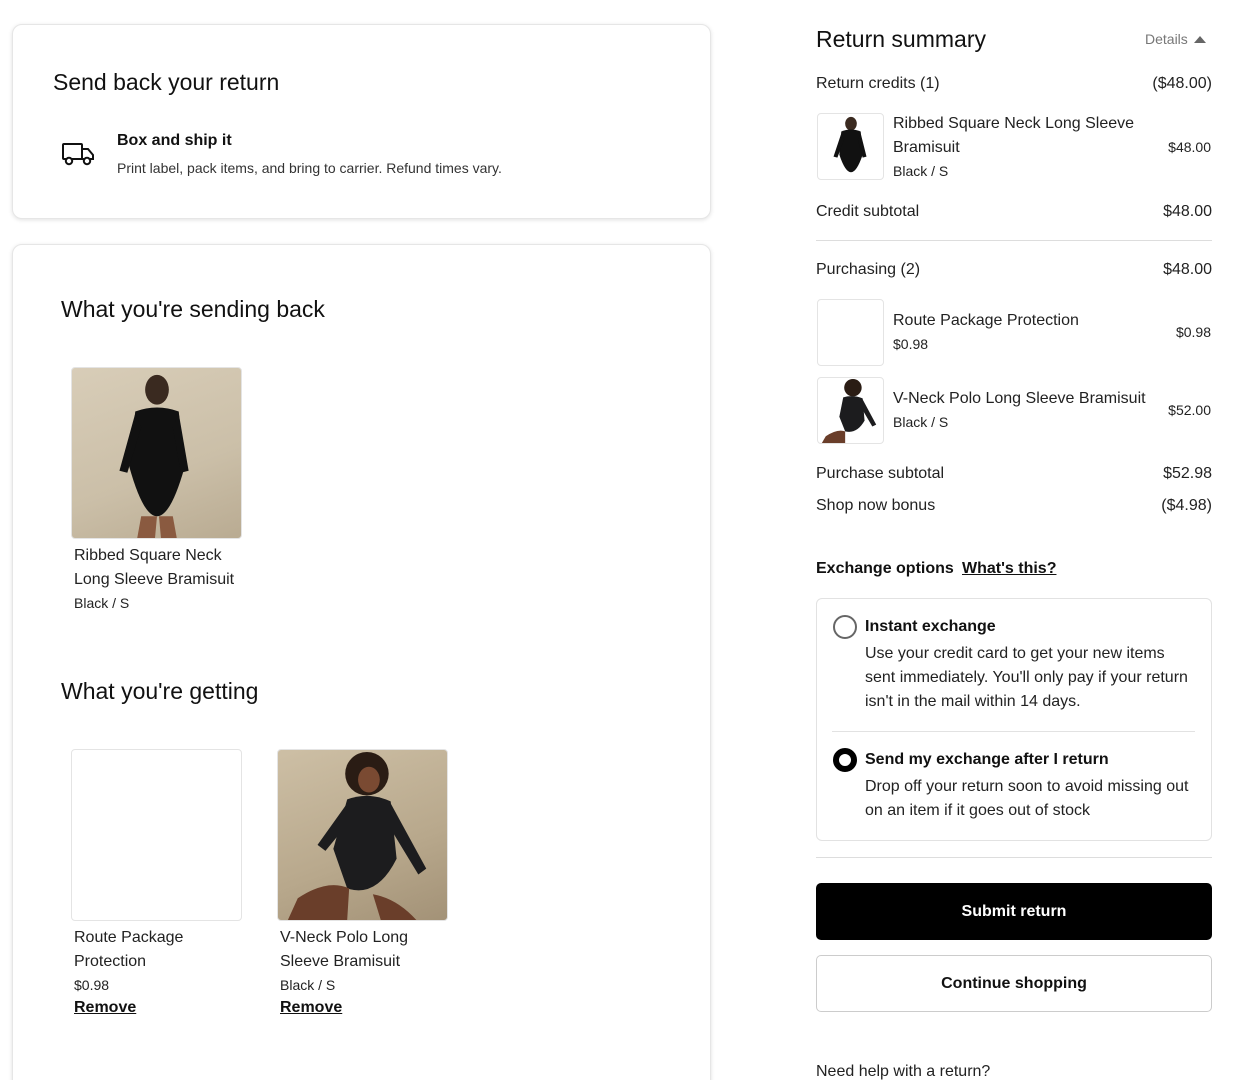  Describe the element at coordinates (1186, 505) in the screenshot. I see `shop-now-bonus-amount: ($4.98)` at that location.